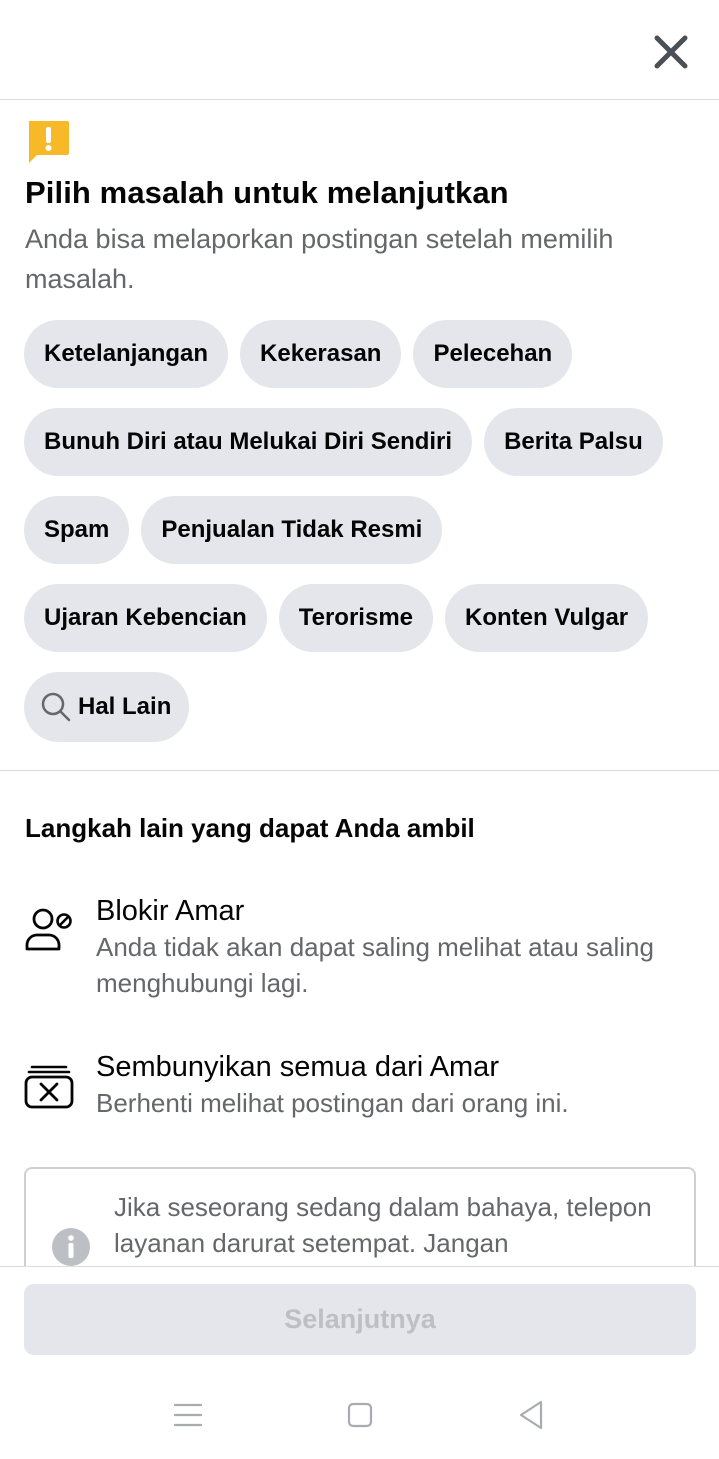 The image size is (719, 1459). I want to click on close-button, so click(671, 52).